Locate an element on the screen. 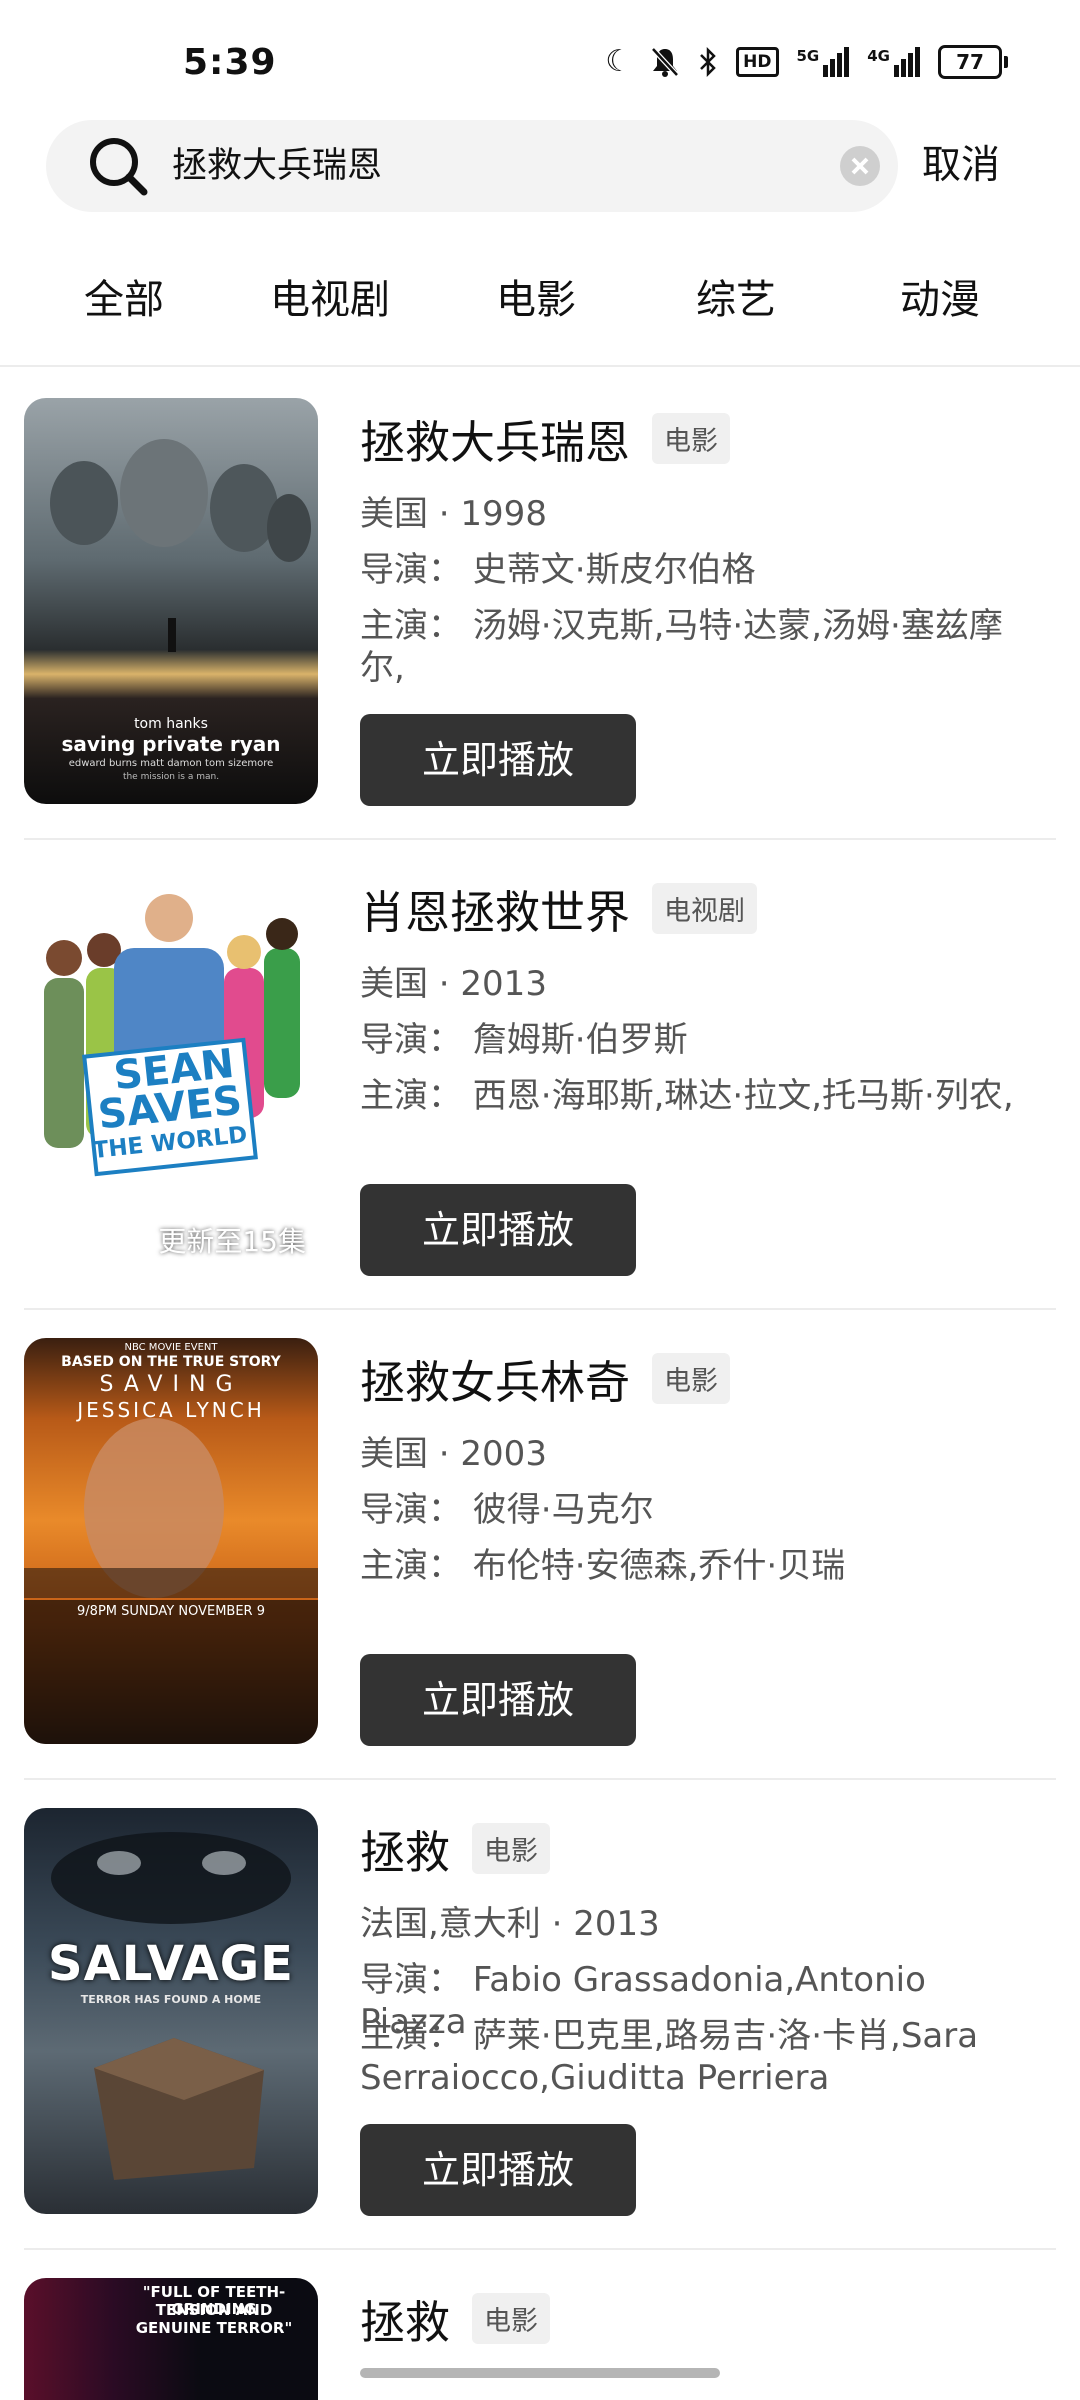  cast: 主演： 西恩·海耶斯,琳达·拉文,托马斯·列农, is located at coordinates (687, 1096).